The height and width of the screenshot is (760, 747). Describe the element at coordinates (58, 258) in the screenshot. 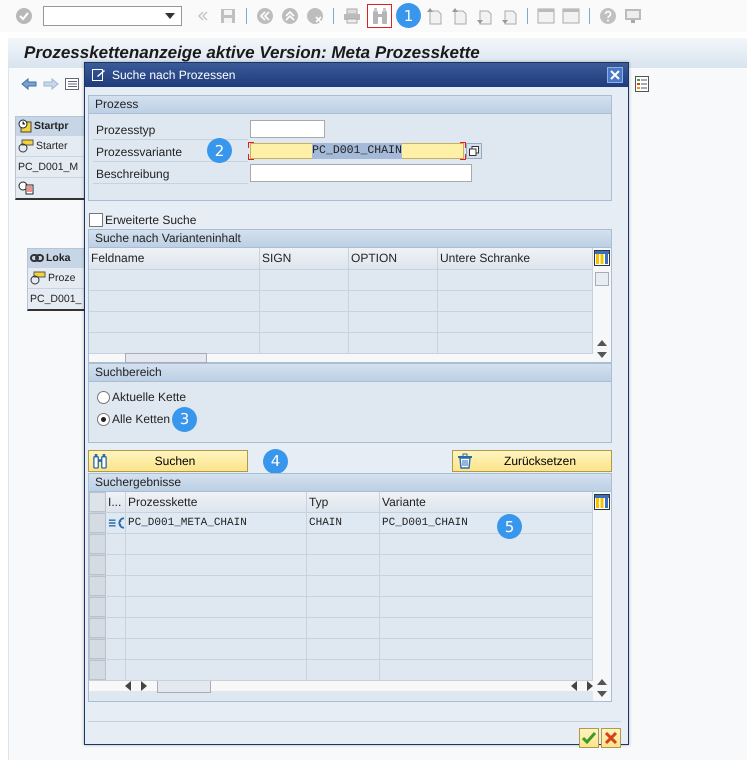

I see `node-title: Loka` at that location.